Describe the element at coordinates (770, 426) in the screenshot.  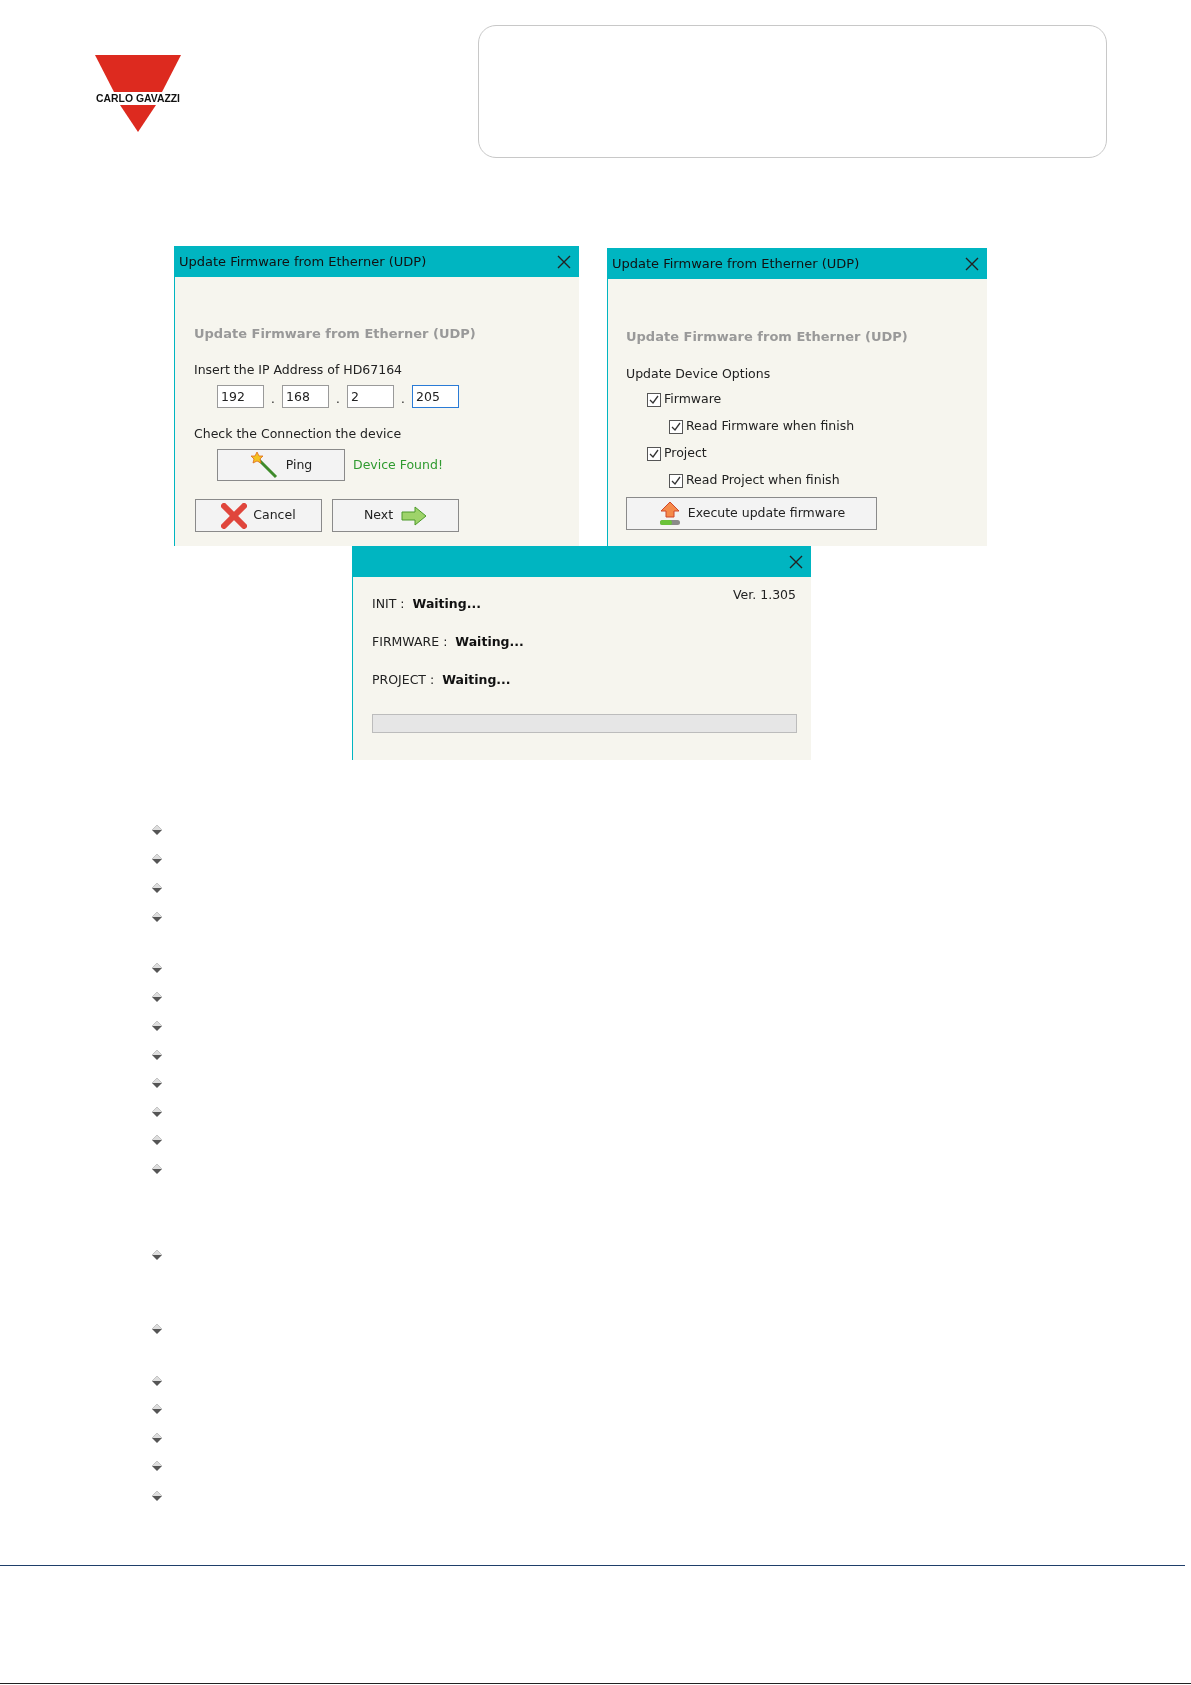
I see `checkbox-label: Read Firmware when finish` at that location.